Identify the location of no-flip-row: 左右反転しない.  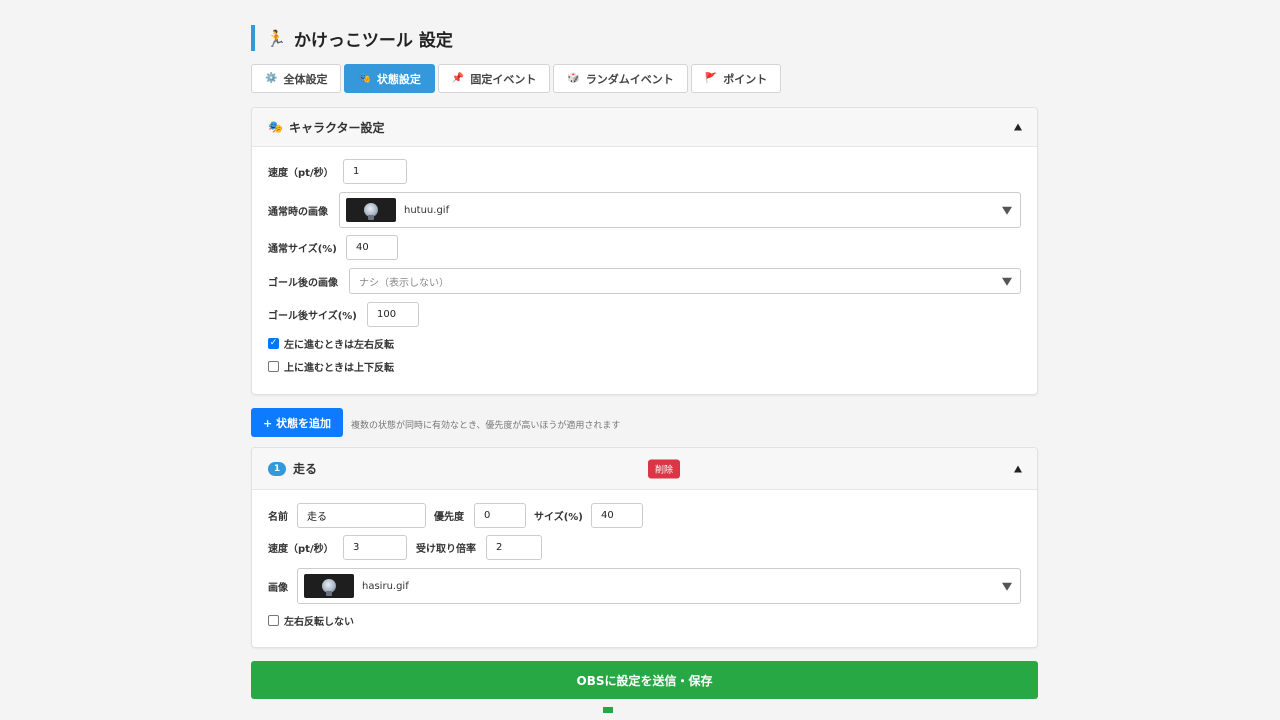
(311, 620).